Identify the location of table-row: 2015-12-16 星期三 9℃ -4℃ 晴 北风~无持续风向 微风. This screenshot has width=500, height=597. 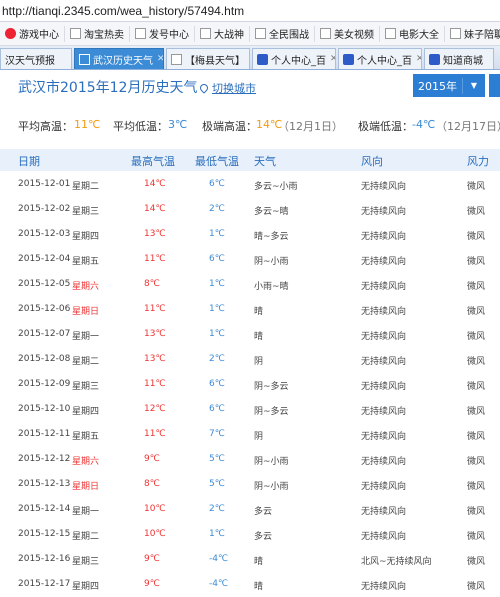
(250, 558).